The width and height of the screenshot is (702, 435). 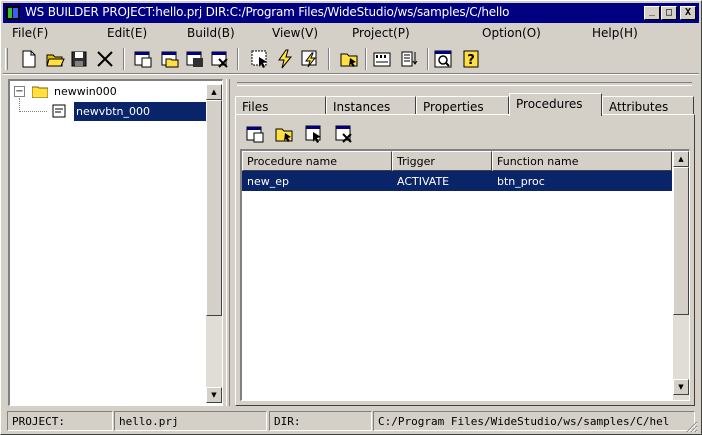 I want to click on tree-node-selected: newvbtn_000, so click(x=140, y=111).